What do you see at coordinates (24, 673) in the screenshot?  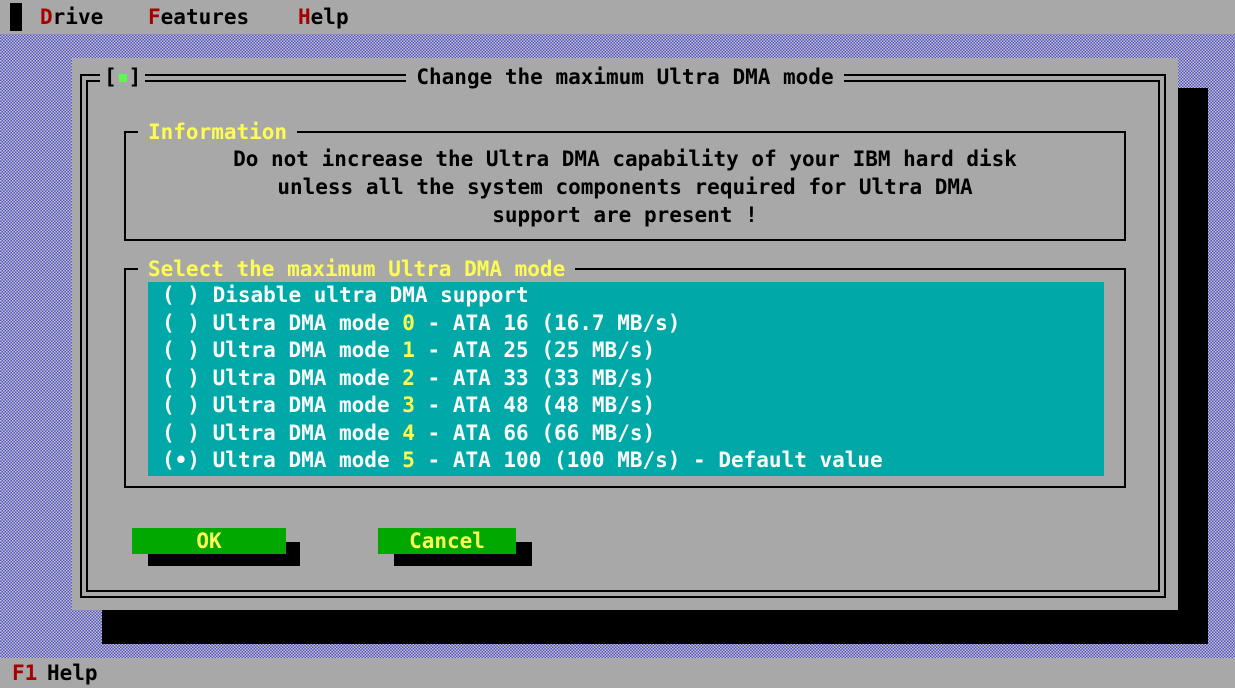 I see `help-key: F1` at bounding box center [24, 673].